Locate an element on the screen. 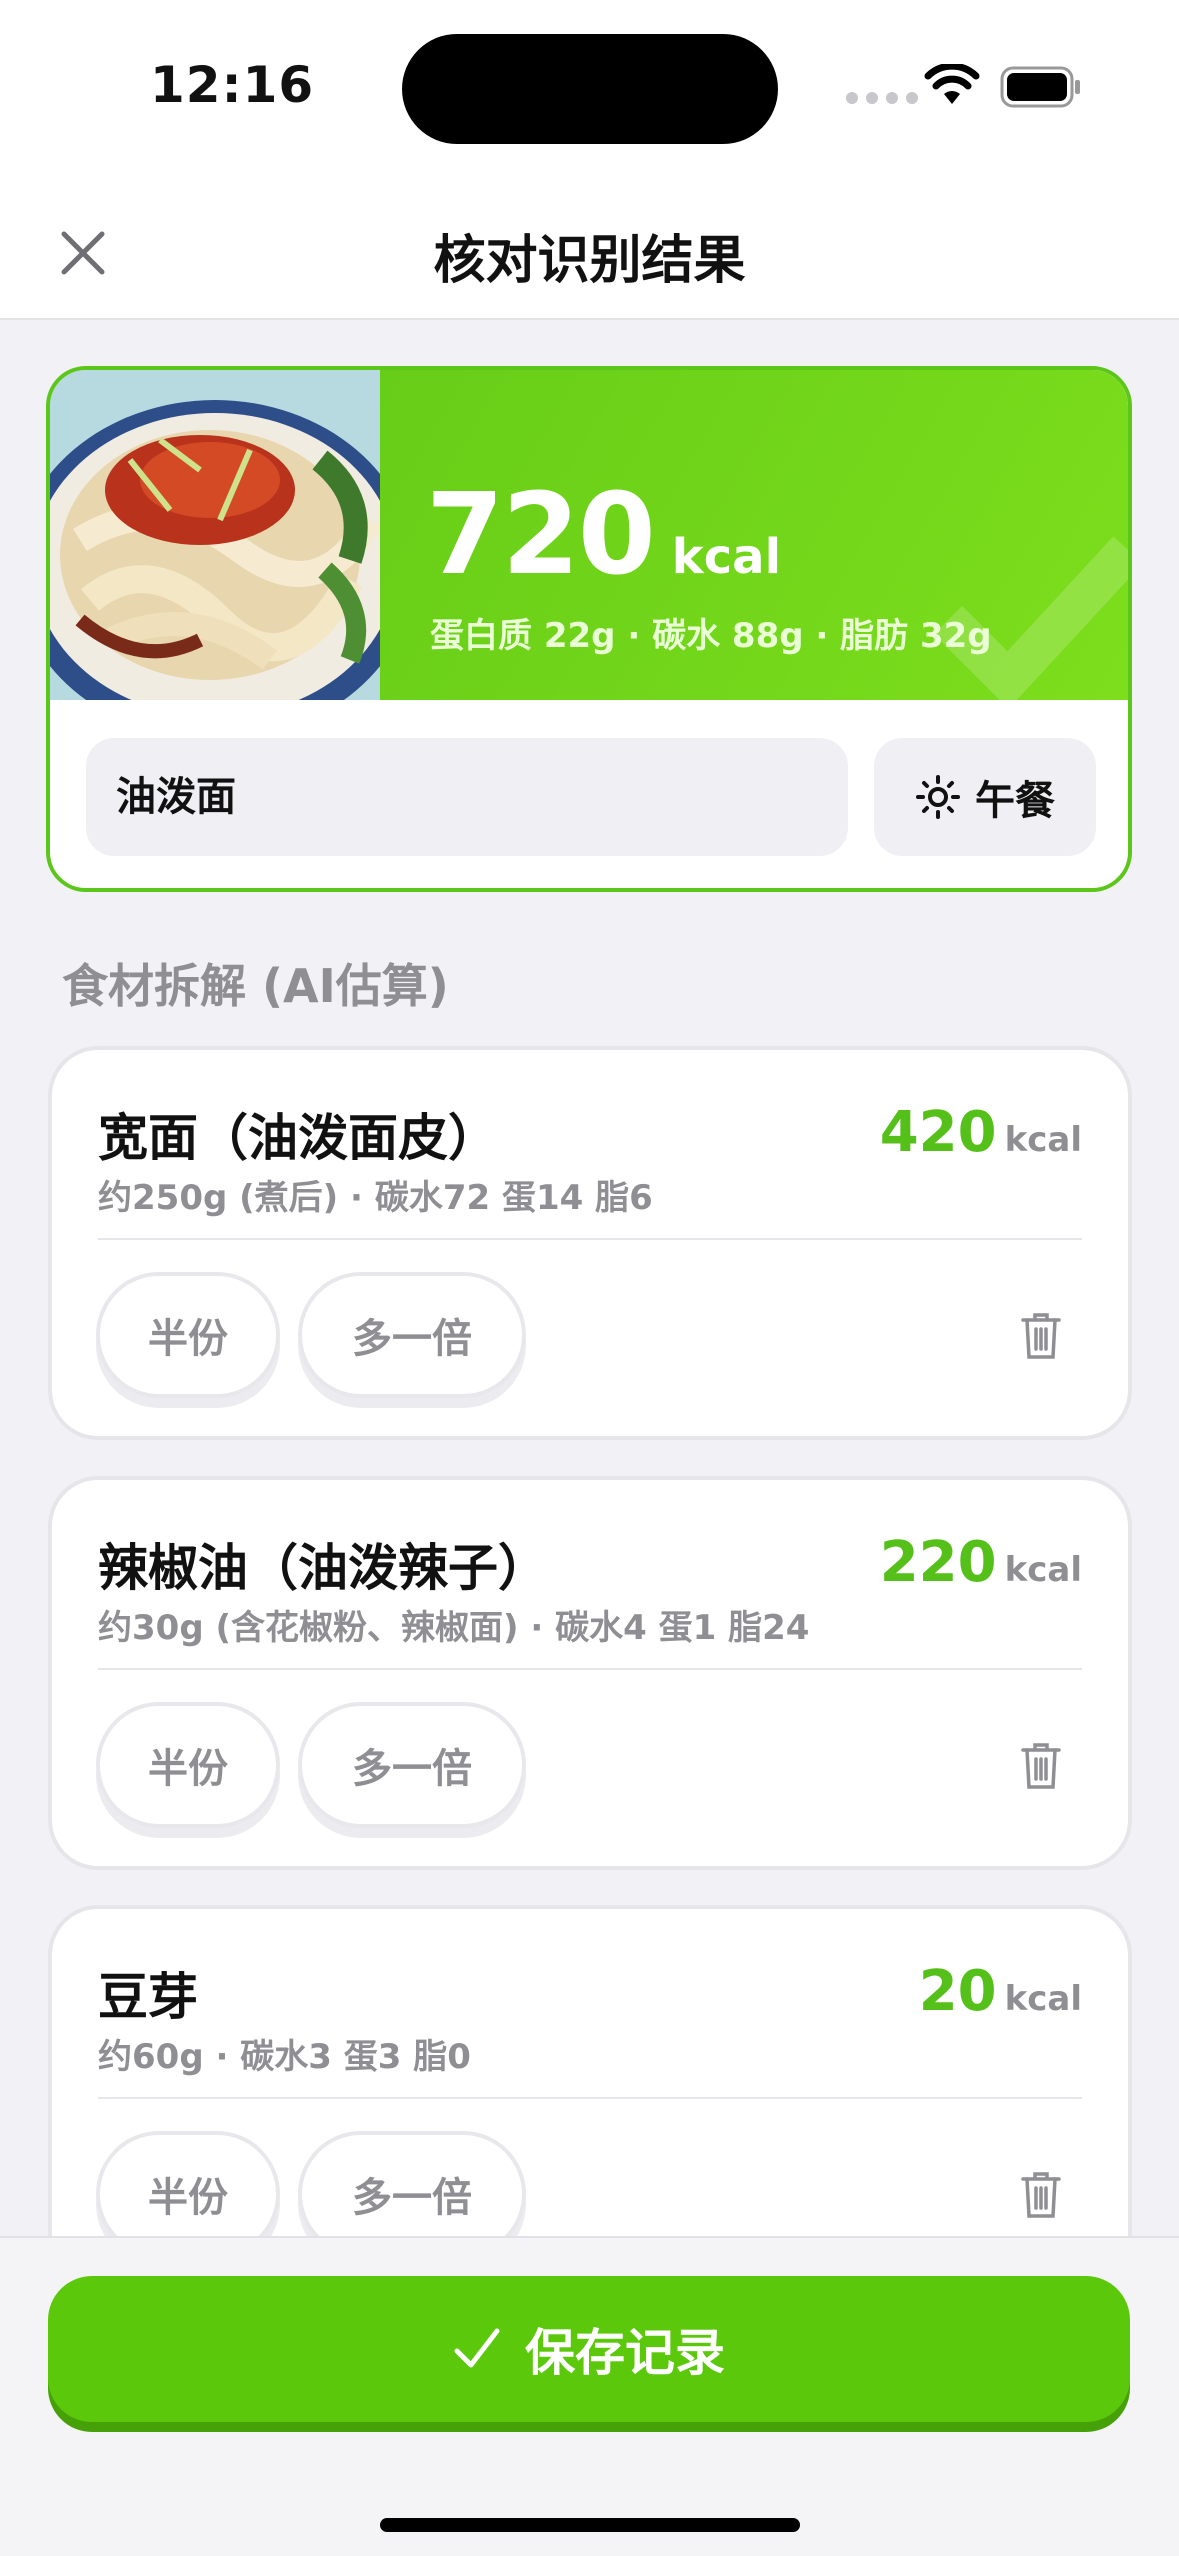 Image resolution: width=1179 pixels, height=2556 pixels. checkmark-icon is located at coordinates (477, 2348).